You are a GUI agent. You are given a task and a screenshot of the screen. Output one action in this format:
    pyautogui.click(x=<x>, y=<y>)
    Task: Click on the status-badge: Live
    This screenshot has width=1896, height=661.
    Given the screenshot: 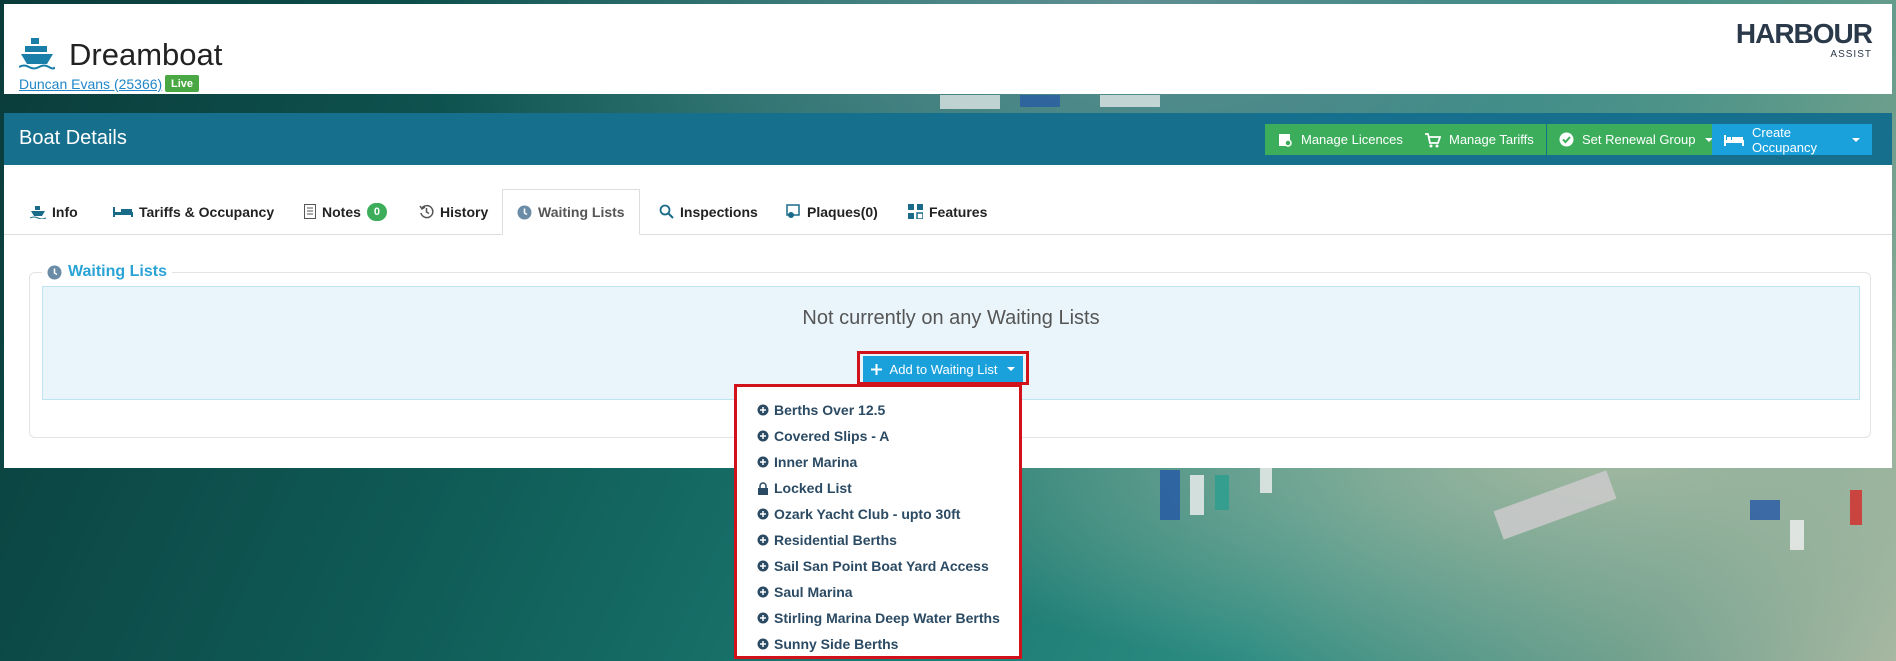 What is the action you would take?
    pyautogui.click(x=182, y=83)
    